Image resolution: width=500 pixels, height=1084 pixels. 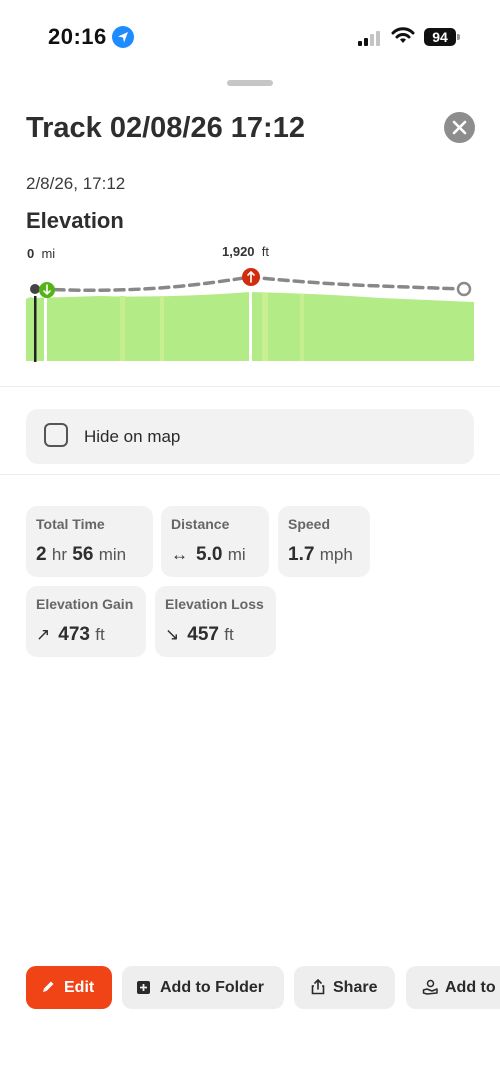 What do you see at coordinates (75, 220) in the screenshot?
I see `elevation-heading: Elevation` at bounding box center [75, 220].